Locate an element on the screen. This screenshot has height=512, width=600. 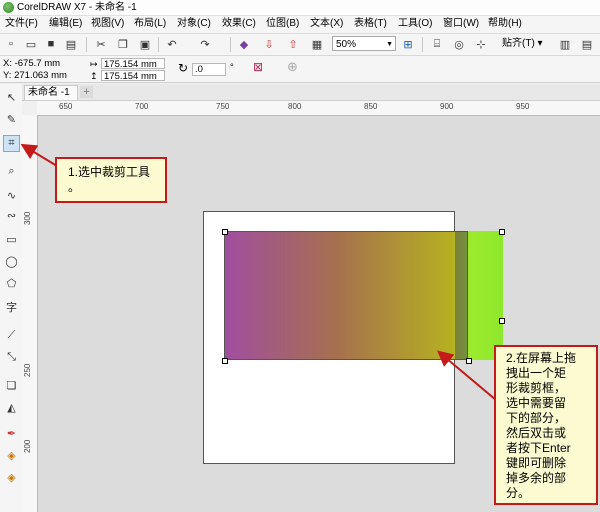
view-mode-icon: ◎ is located at coordinates (459, 44).